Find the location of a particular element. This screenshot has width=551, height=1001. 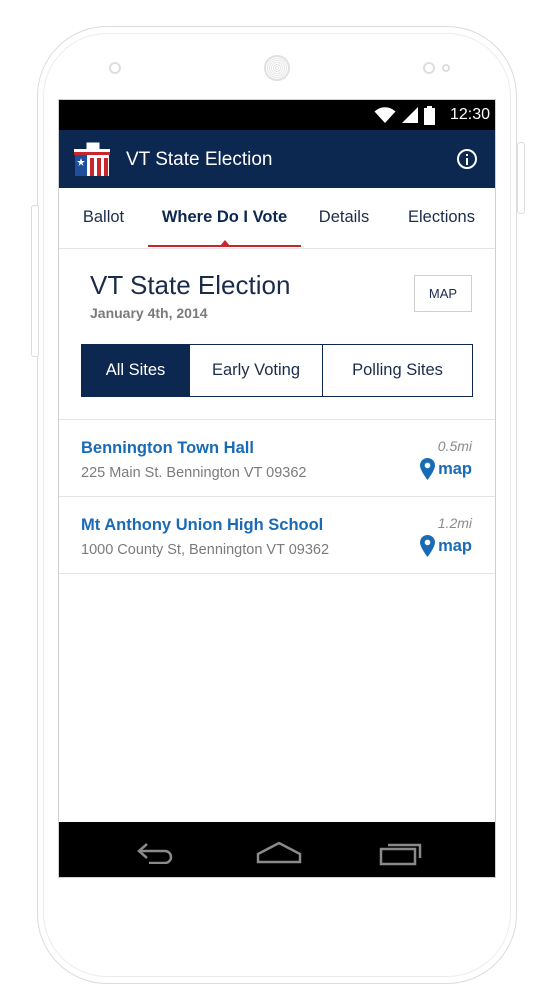

earpiece-speaker is located at coordinates (277, 68).